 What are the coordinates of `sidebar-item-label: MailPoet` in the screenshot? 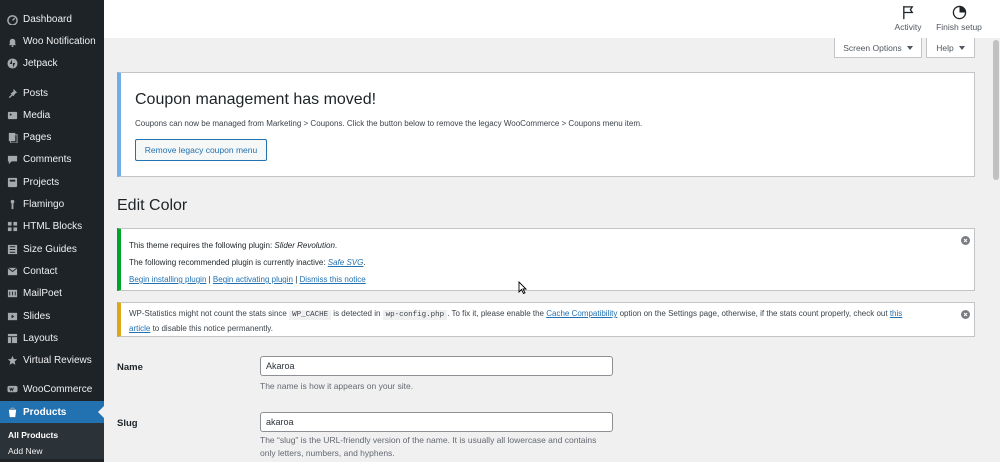 It's located at (42, 294).